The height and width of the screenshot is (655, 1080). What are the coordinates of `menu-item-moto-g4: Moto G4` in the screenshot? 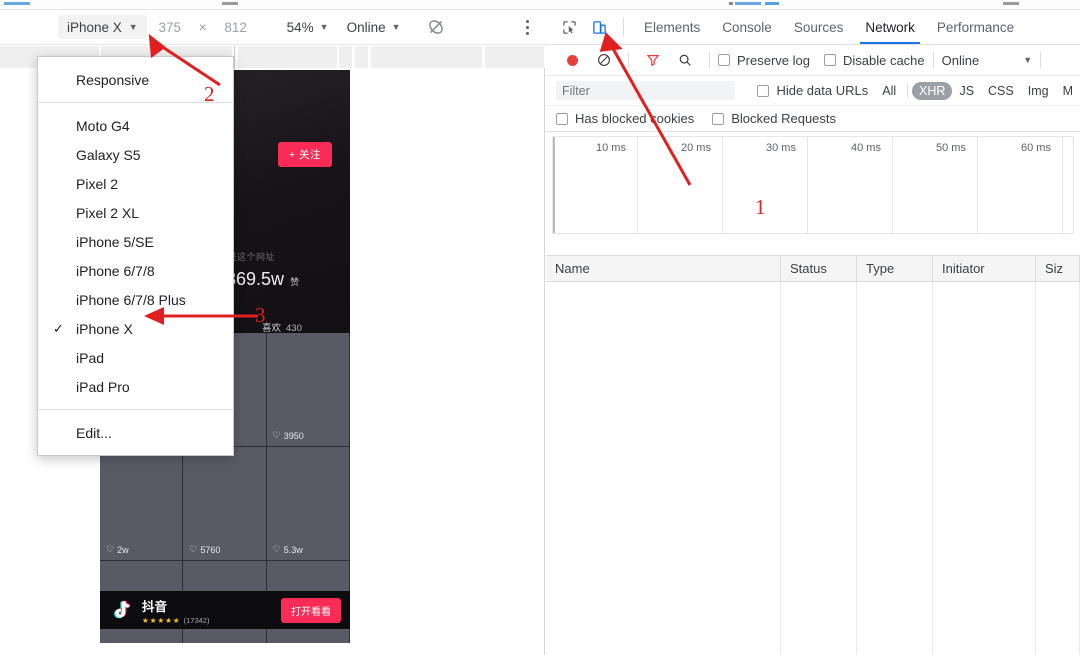 It's located at (135, 125).